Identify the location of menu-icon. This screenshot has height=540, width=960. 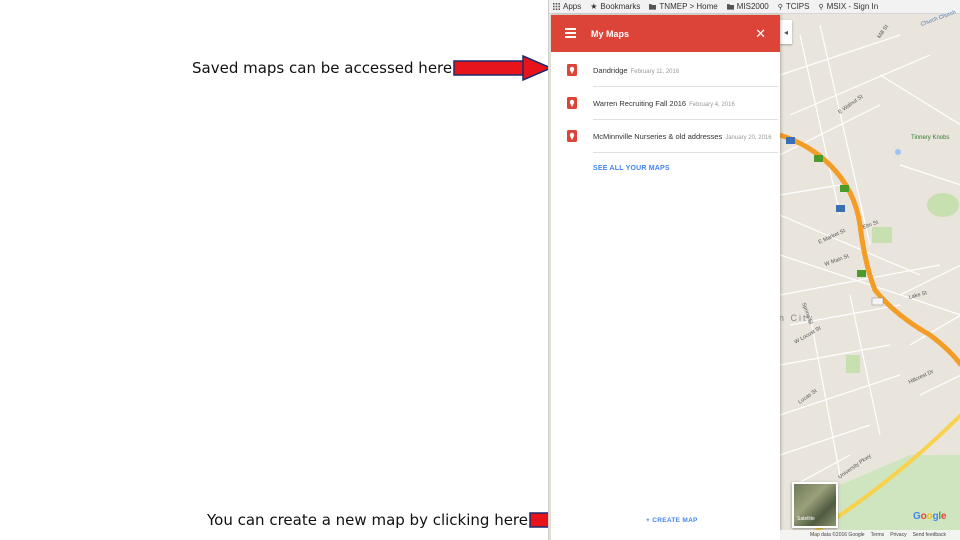
(570, 34).